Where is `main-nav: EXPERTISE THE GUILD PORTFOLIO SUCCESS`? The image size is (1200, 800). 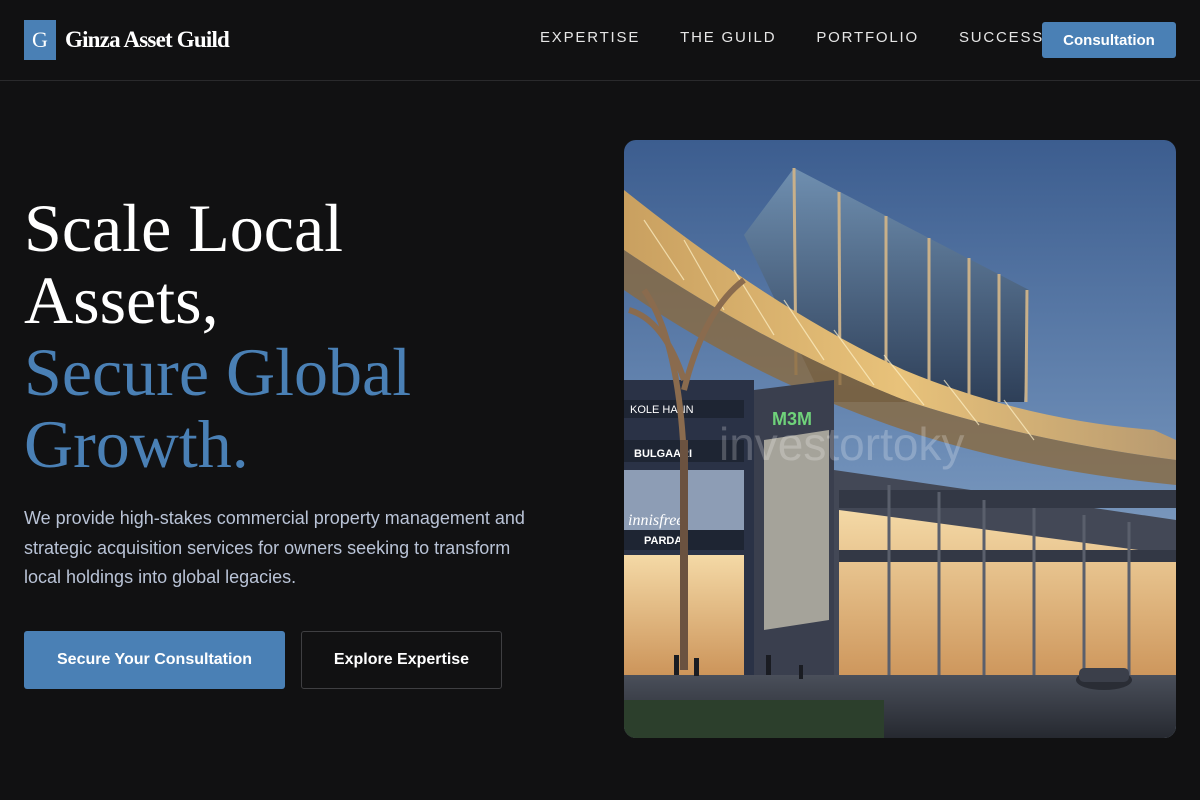
main-nav: EXPERTISE THE GUILD PORTFOLIO SUCCESS is located at coordinates (792, 37).